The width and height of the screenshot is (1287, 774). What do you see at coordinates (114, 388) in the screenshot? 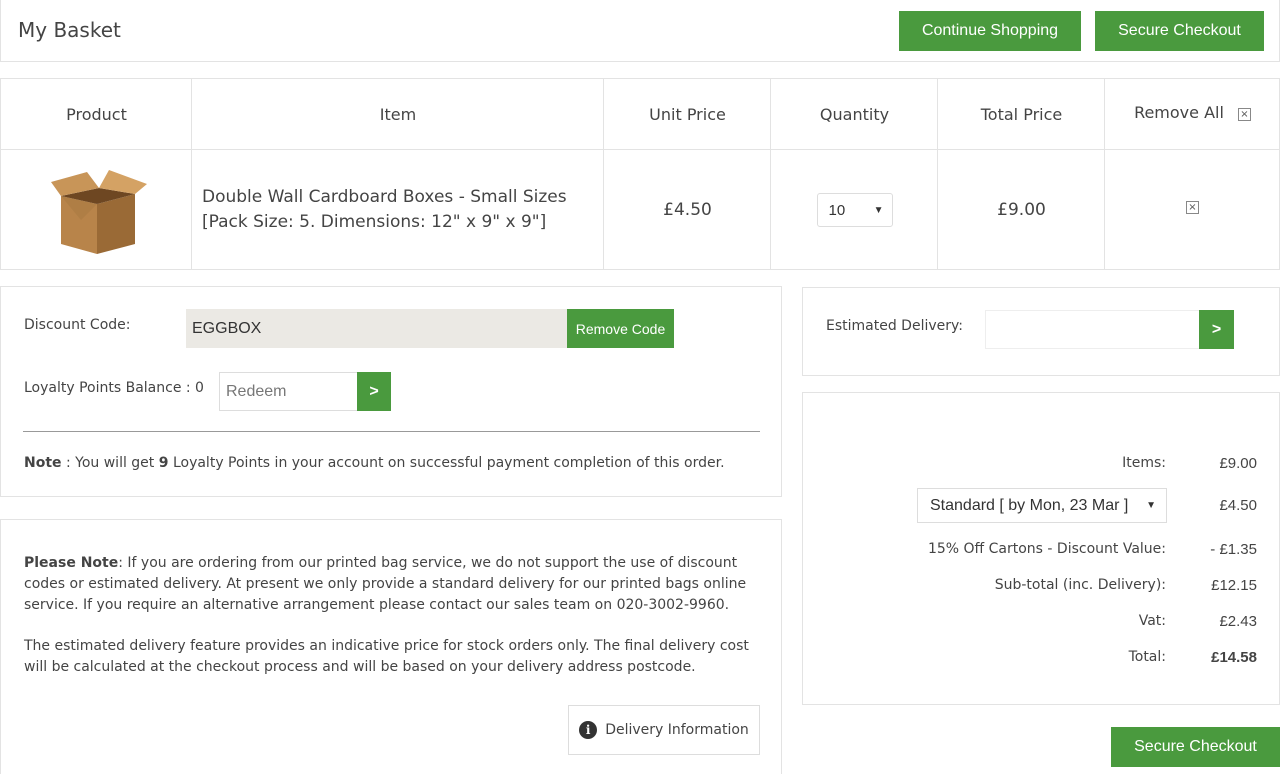
I see `loyalty-balance-label: Loyalty Points Balance : 0` at bounding box center [114, 388].